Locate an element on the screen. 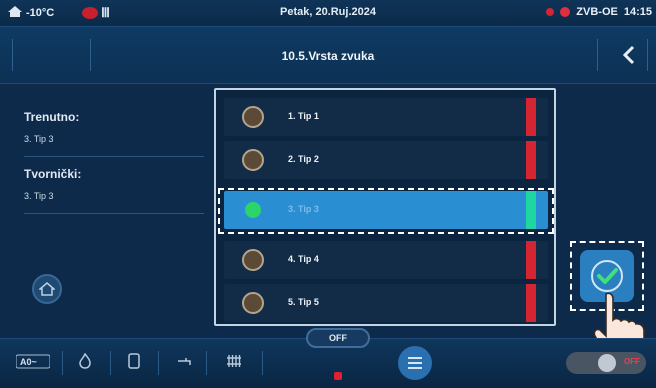  tank-icon is located at coordinates (134, 362).